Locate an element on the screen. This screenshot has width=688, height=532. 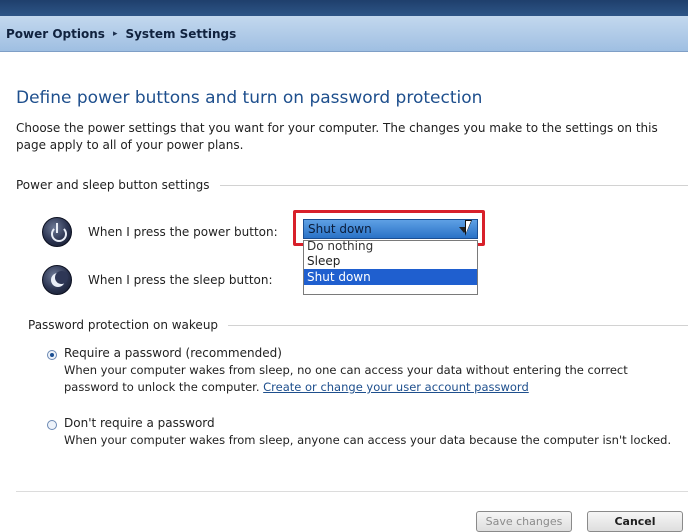
power-button-action-select: Shut down is located at coordinates (390, 229).